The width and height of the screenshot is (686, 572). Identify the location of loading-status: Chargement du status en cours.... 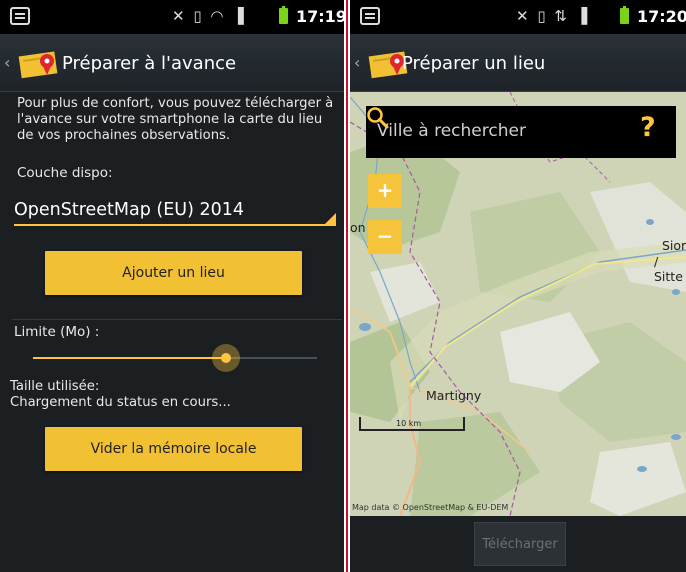
(120, 402).